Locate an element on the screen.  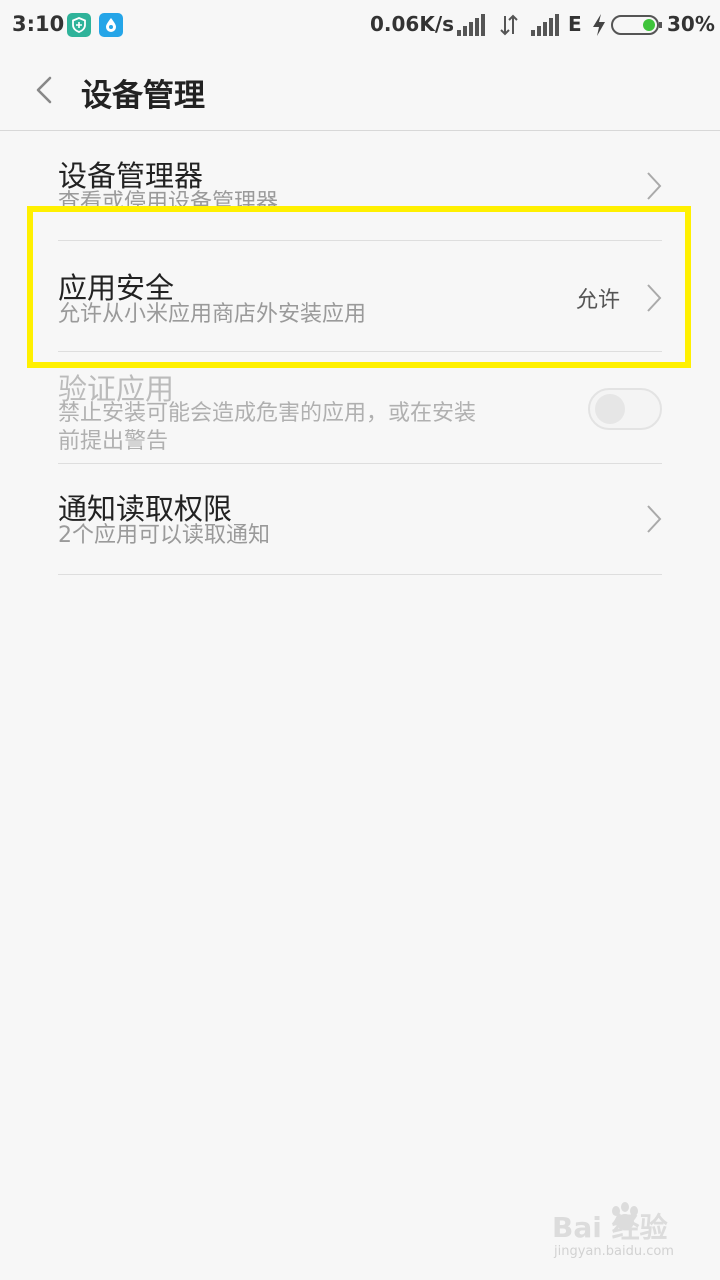
highlight-box is located at coordinates (359, 287).